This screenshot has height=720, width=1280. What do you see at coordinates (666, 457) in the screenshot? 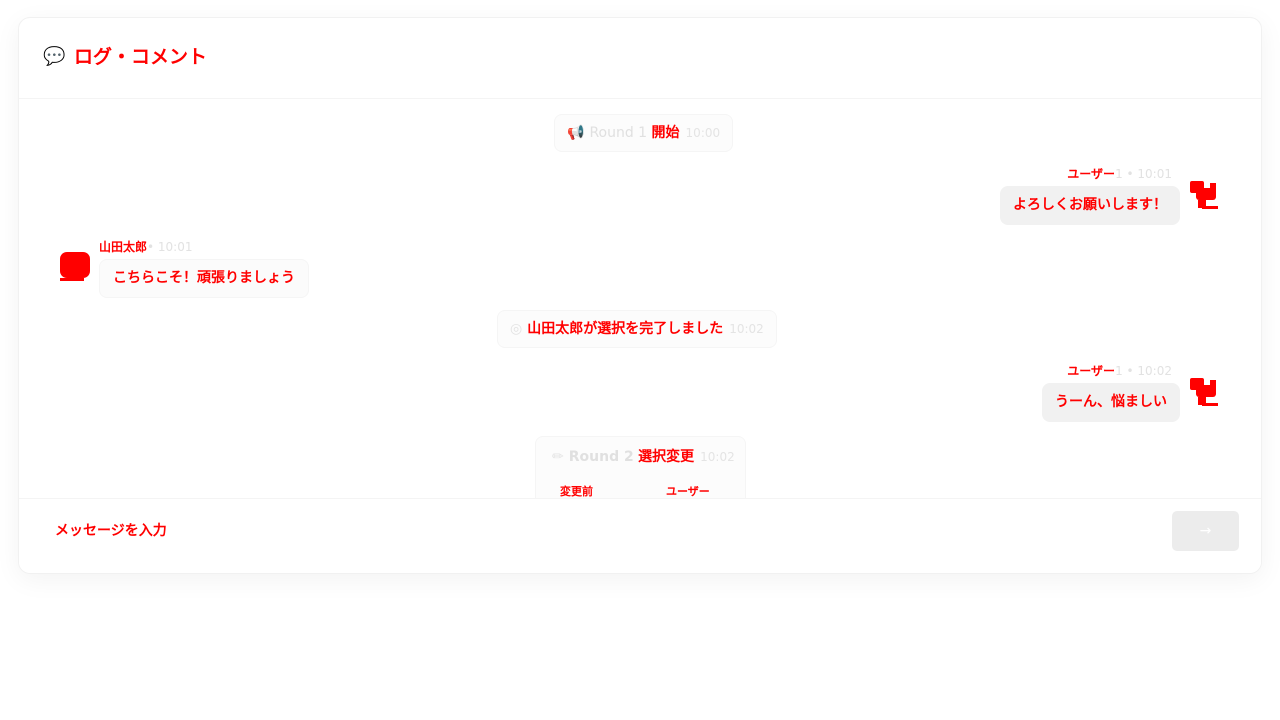
I see `system-message-text: 選択変更` at bounding box center [666, 457].